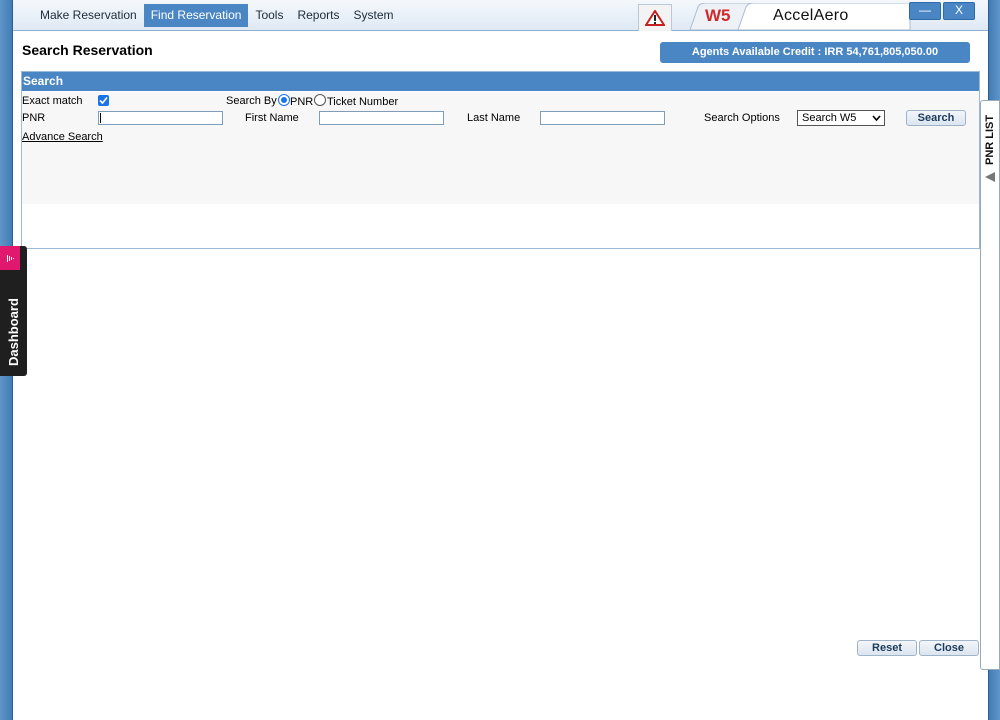 The width and height of the screenshot is (1000, 720). Describe the element at coordinates (87, 50) in the screenshot. I see `page-title: Search Reservation` at that location.